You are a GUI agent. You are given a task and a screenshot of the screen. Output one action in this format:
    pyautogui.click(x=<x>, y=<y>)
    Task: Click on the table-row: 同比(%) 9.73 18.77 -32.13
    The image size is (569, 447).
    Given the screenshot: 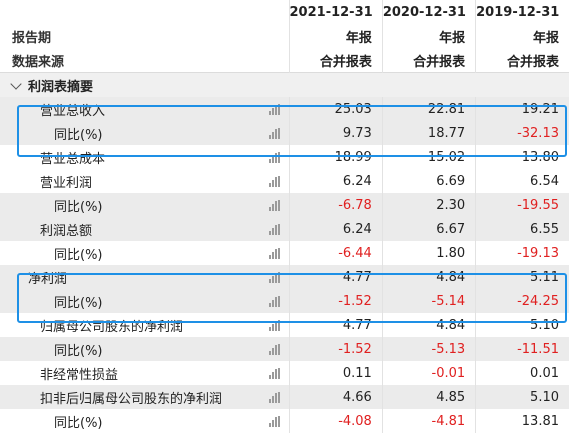 What is the action you would take?
    pyautogui.click(x=284, y=133)
    